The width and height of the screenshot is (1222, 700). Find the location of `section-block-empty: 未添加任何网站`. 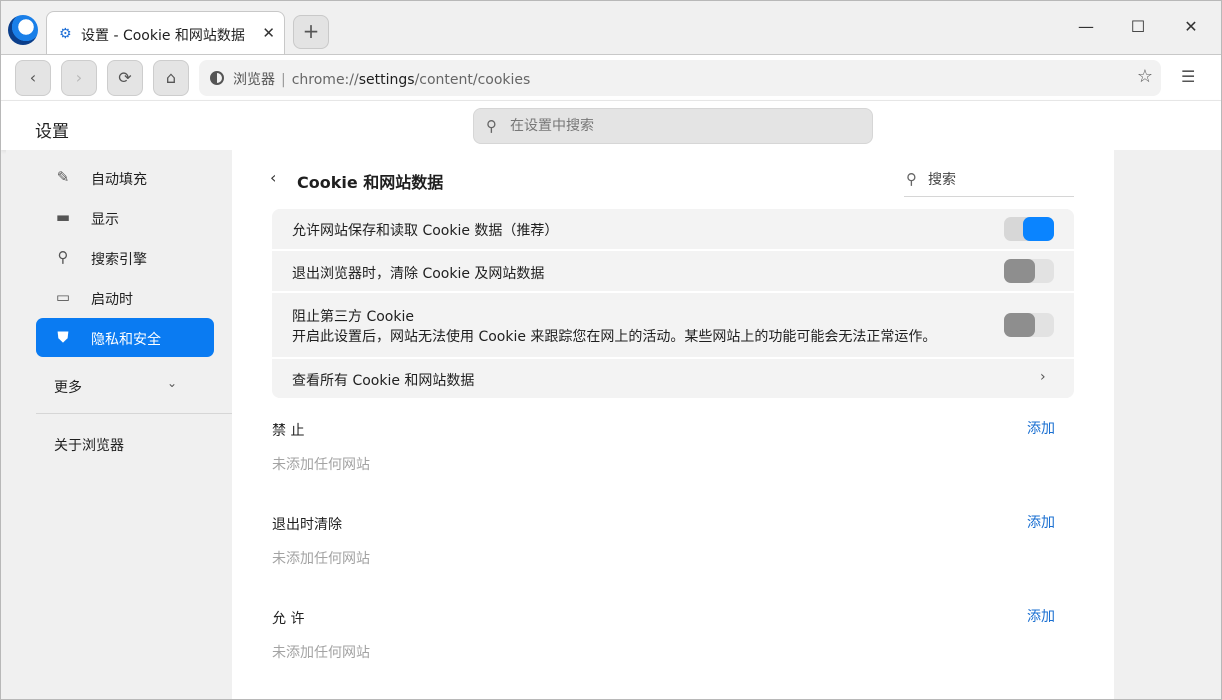

section-block-empty: 未添加任何网站 is located at coordinates (321, 465).